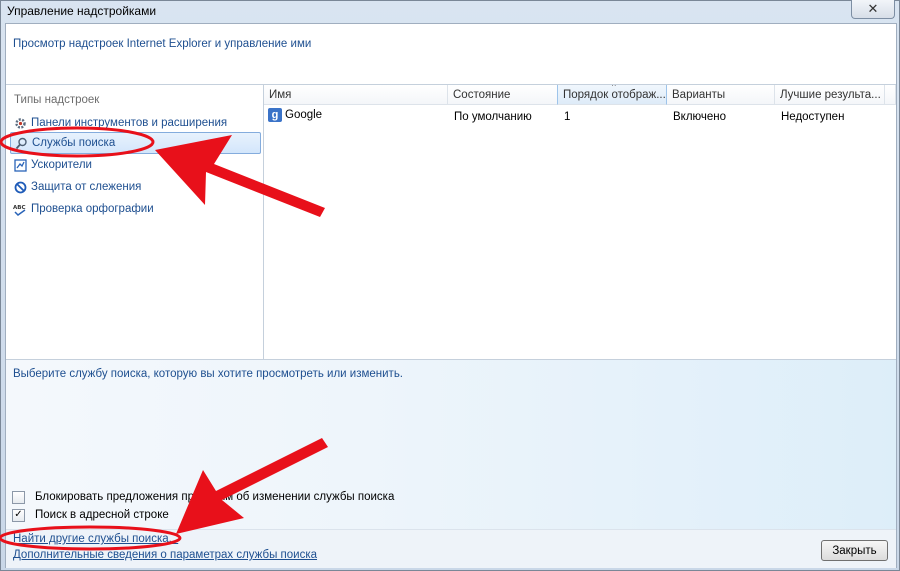 The height and width of the screenshot is (571, 900). I want to click on tracking-protection-icon, so click(20, 187).